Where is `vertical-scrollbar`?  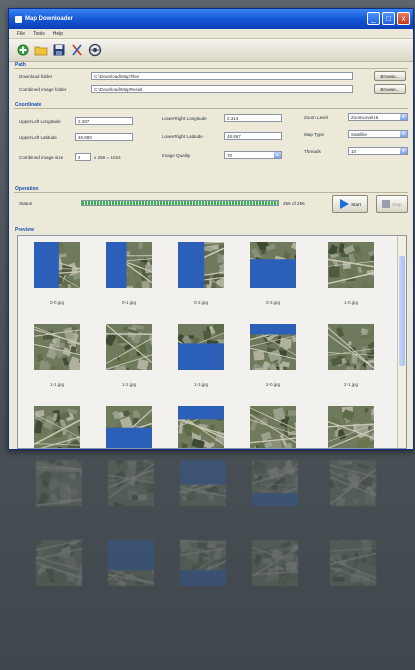 vertical-scrollbar is located at coordinates (401, 342).